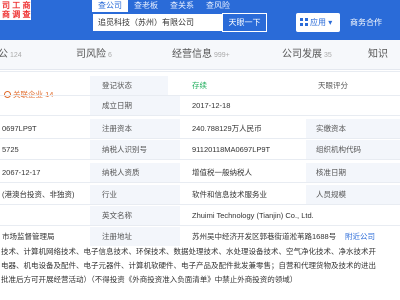 Image resolution: width=400 pixels, height=300 pixels. Describe the element at coordinates (149, 279) in the screenshot. I see `scope-line: 批准后方可开展经营活动）（不得投资《外商投资准入负面清单》中禁止外商投资的领域）` at that location.